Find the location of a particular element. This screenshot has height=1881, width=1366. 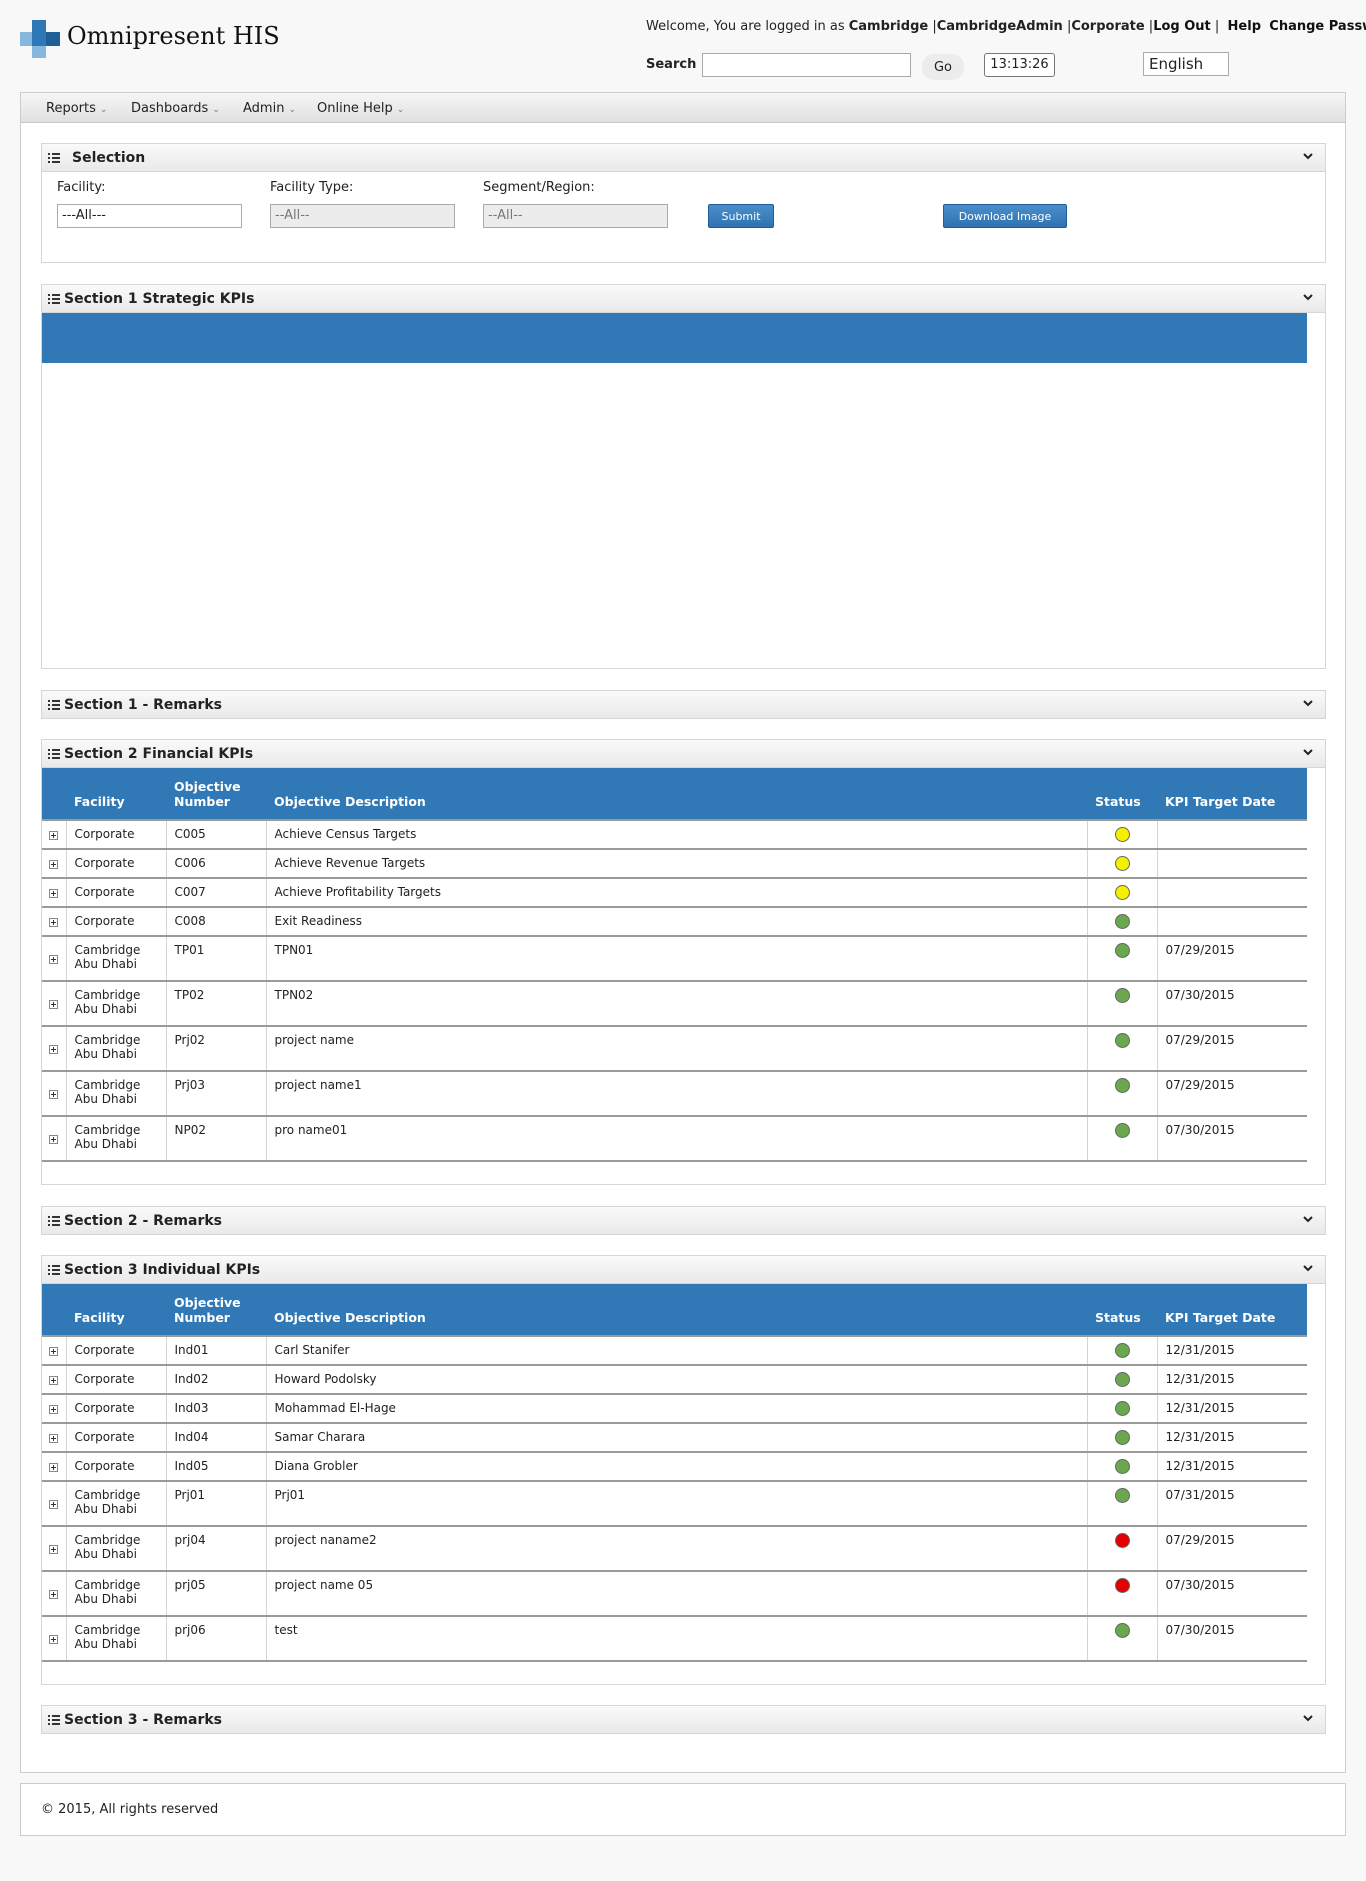

section2-header: Section 2 Financial KPIs is located at coordinates (683, 754).